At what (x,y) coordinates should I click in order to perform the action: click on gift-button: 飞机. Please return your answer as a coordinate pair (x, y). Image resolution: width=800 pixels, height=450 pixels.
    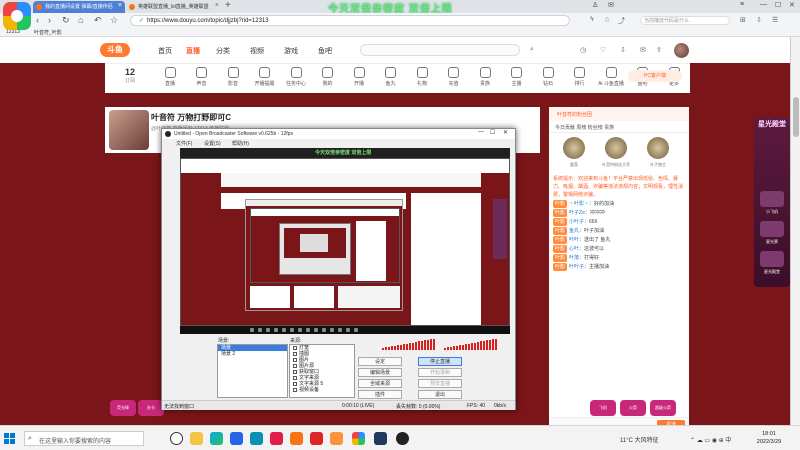
    Looking at the image, I should click on (603, 408).